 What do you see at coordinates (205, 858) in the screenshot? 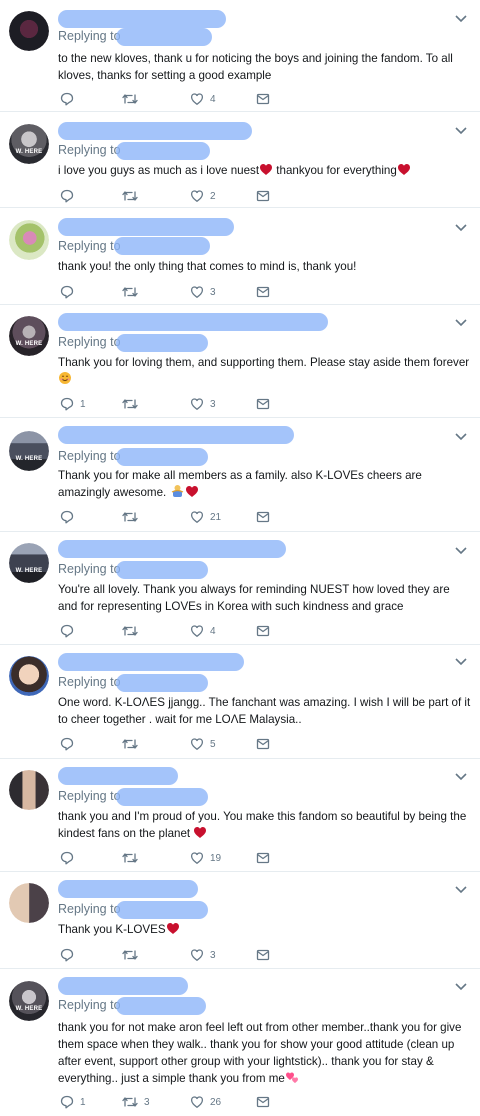
I see `like-button: 19` at bounding box center [205, 858].